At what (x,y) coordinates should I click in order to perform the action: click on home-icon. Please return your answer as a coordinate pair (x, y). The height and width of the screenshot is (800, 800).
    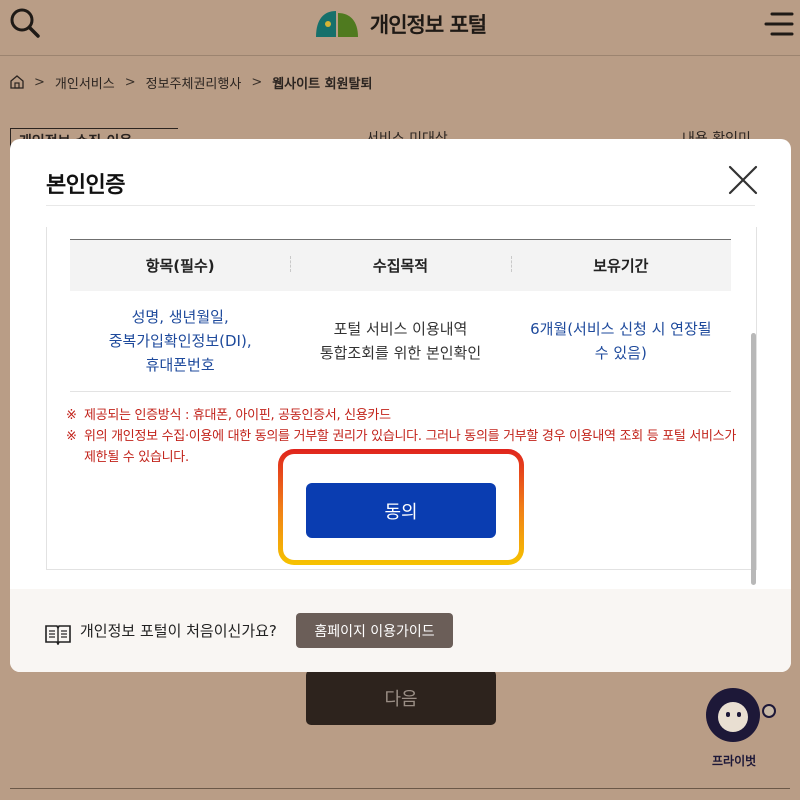
    Looking at the image, I should click on (17, 82).